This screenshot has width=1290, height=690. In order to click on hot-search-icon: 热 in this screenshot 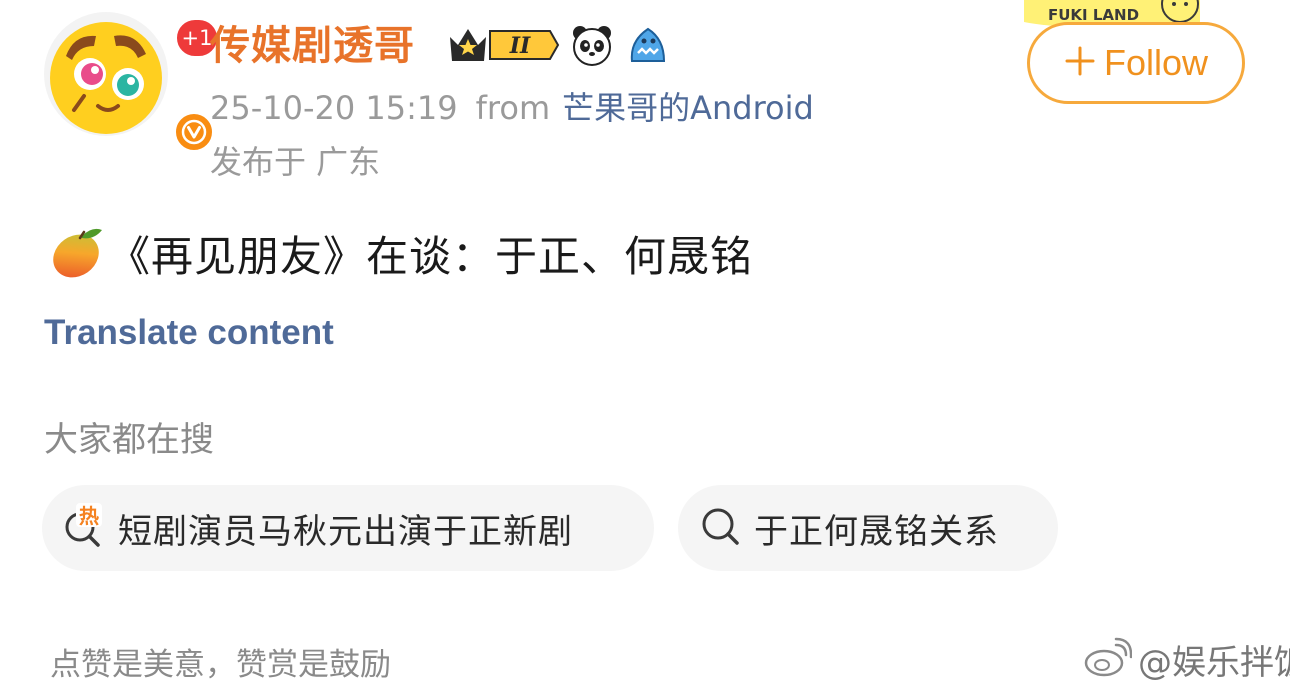, I will do `click(85, 528)`.